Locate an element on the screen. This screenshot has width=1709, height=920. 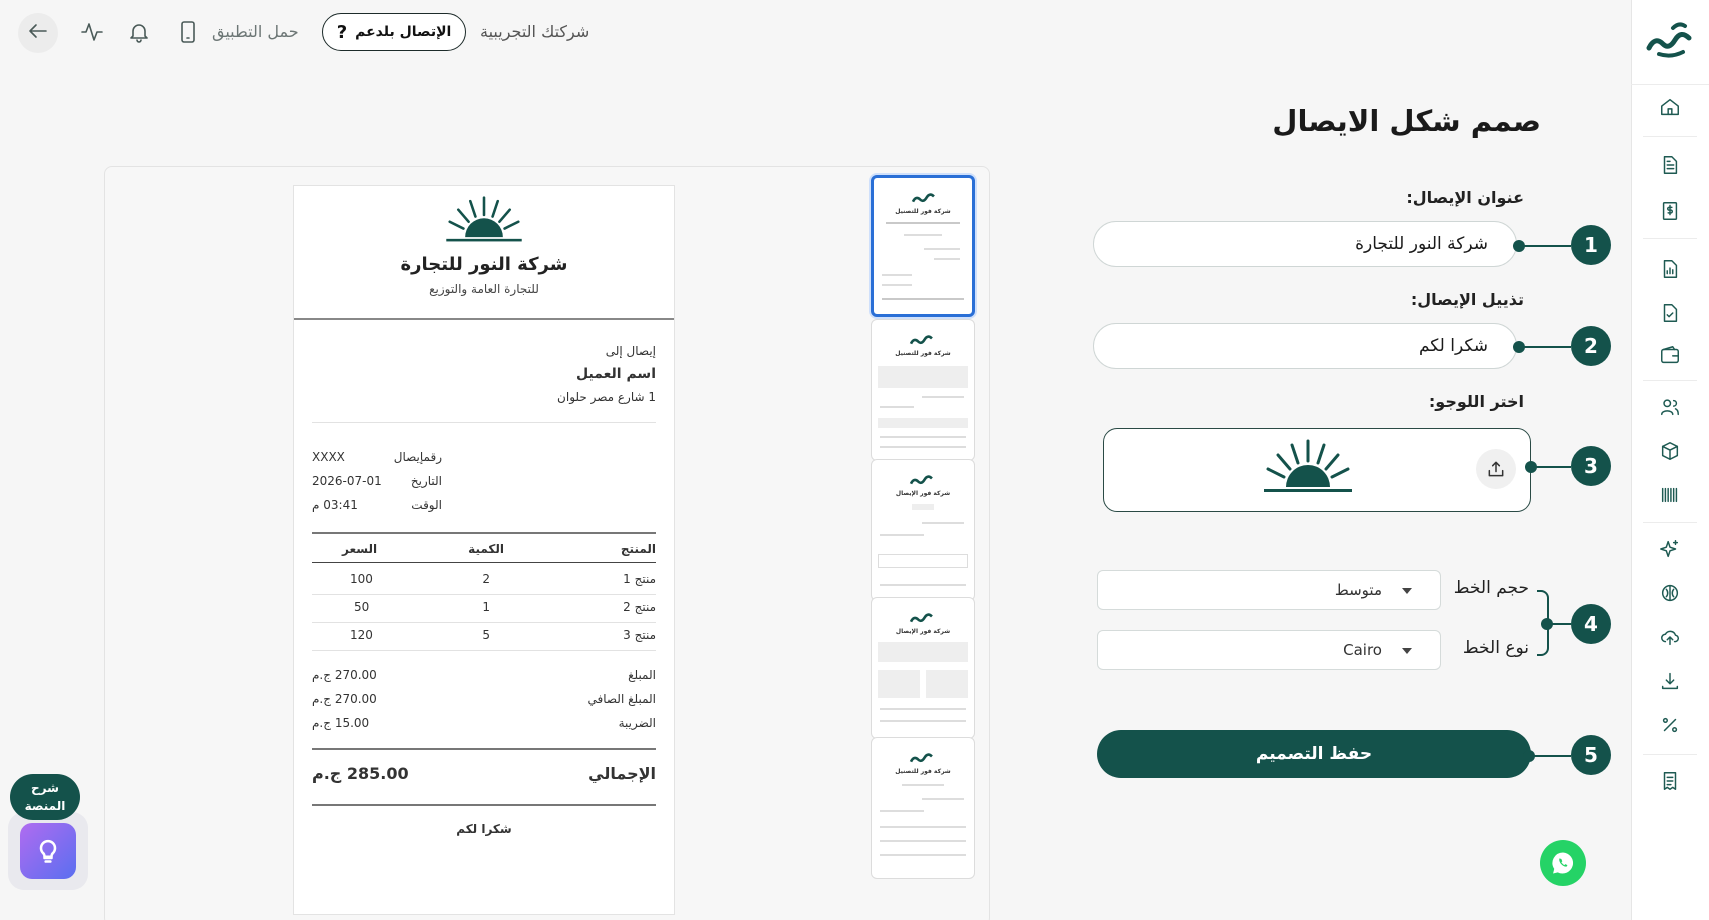
col-price: السعر is located at coordinates (360, 549).